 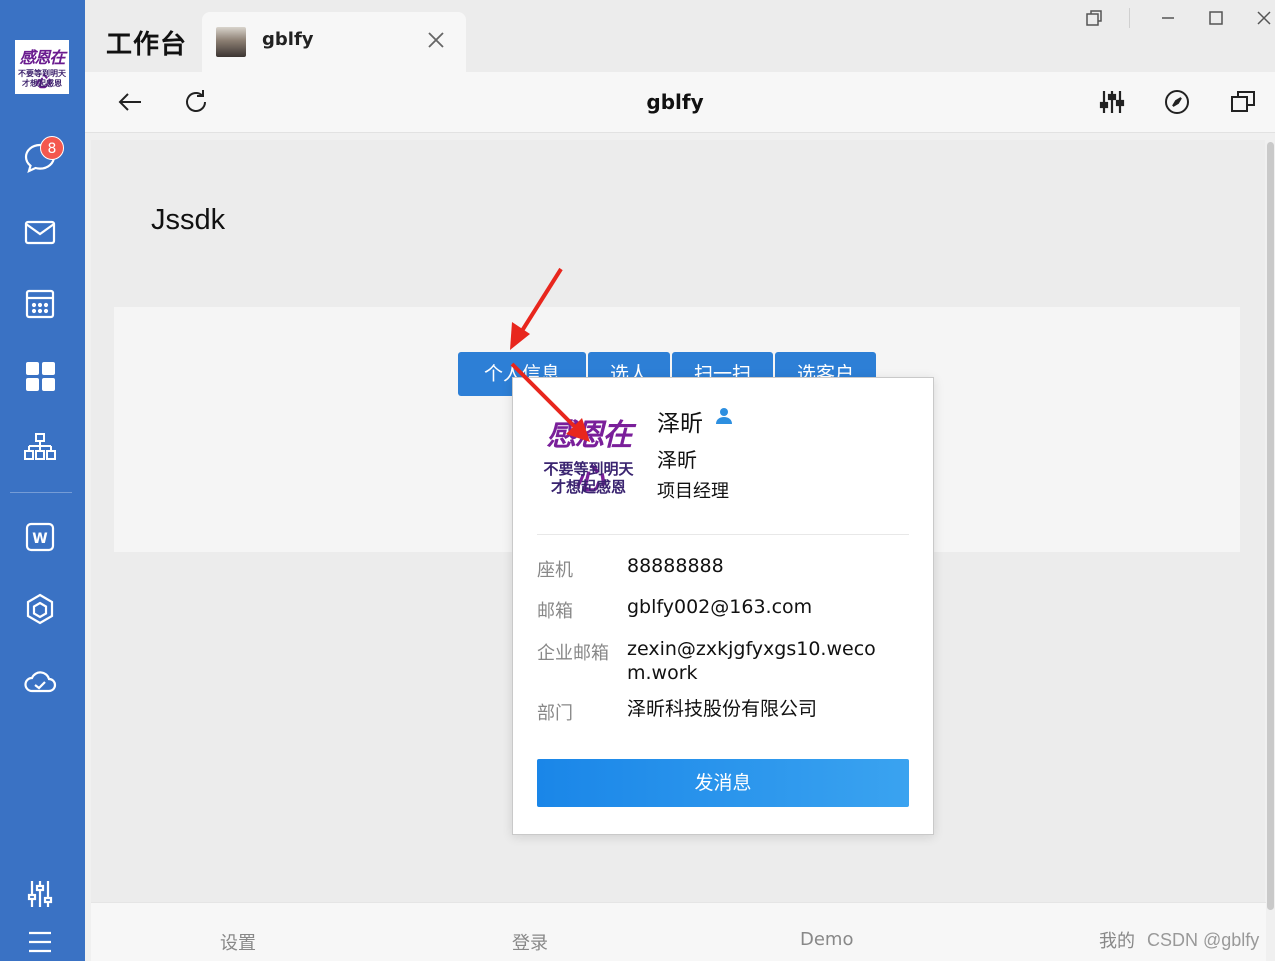 What do you see at coordinates (1243, 102) in the screenshot?
I see `open-in-window-icon` at bounding box center [1243, 102].